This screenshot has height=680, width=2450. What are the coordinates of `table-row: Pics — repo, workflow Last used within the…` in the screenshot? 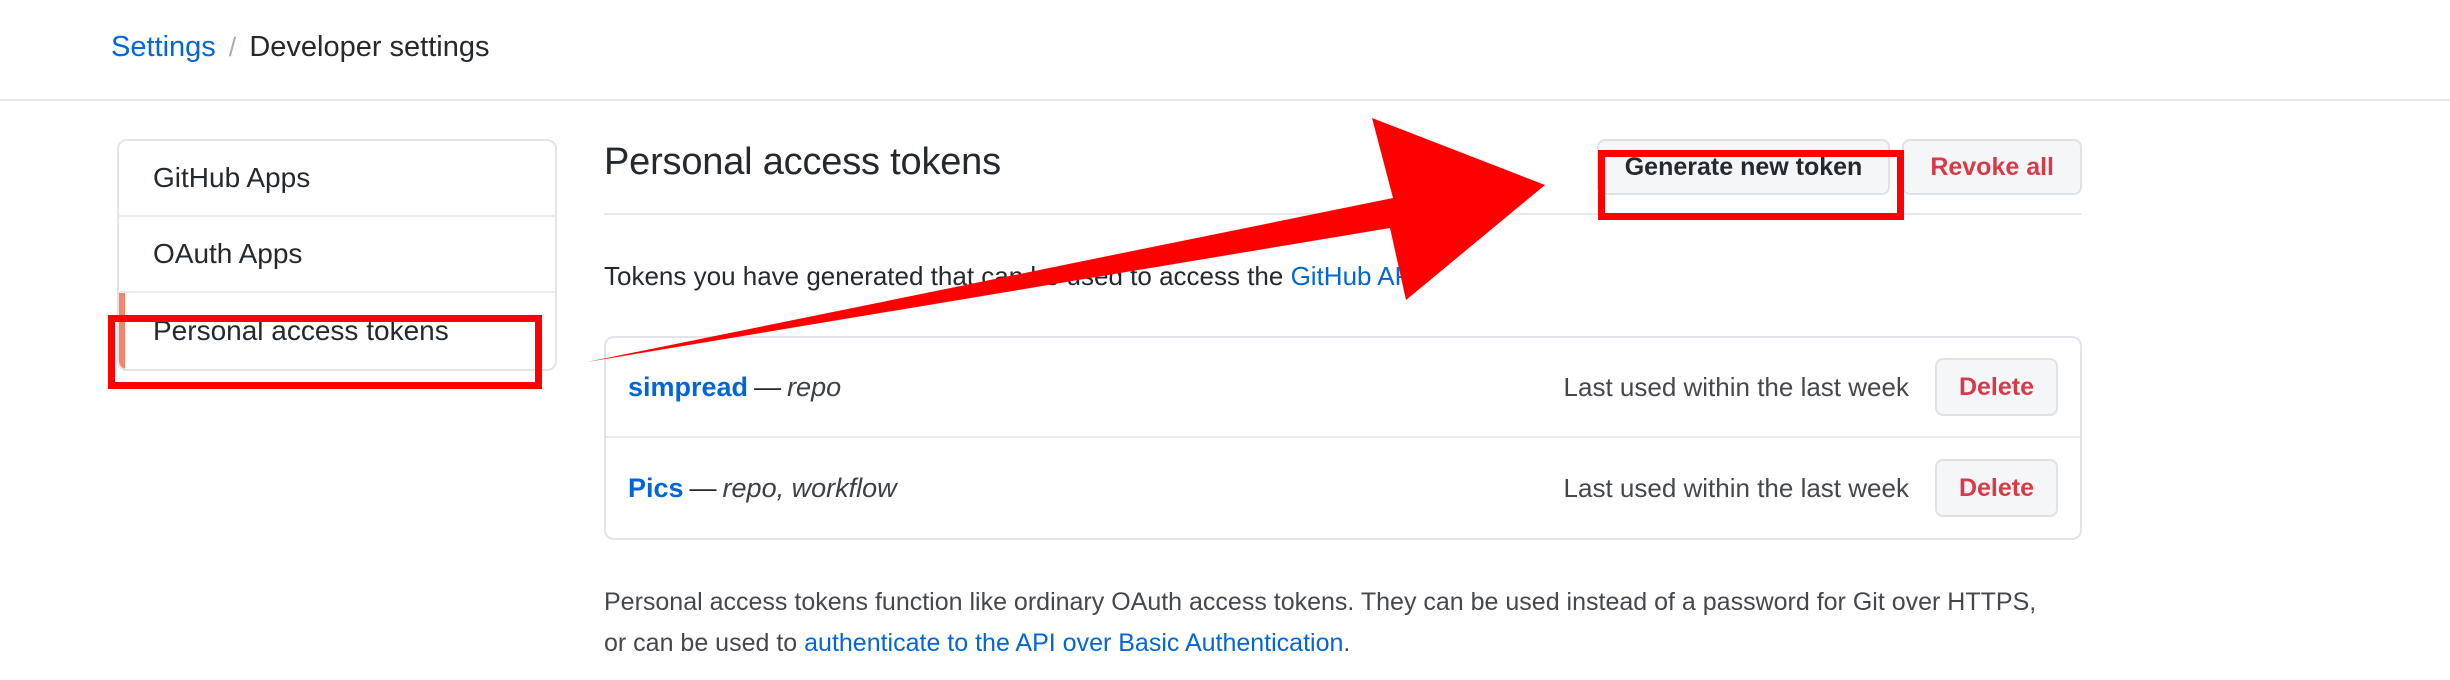 It's located at (1343, 488).